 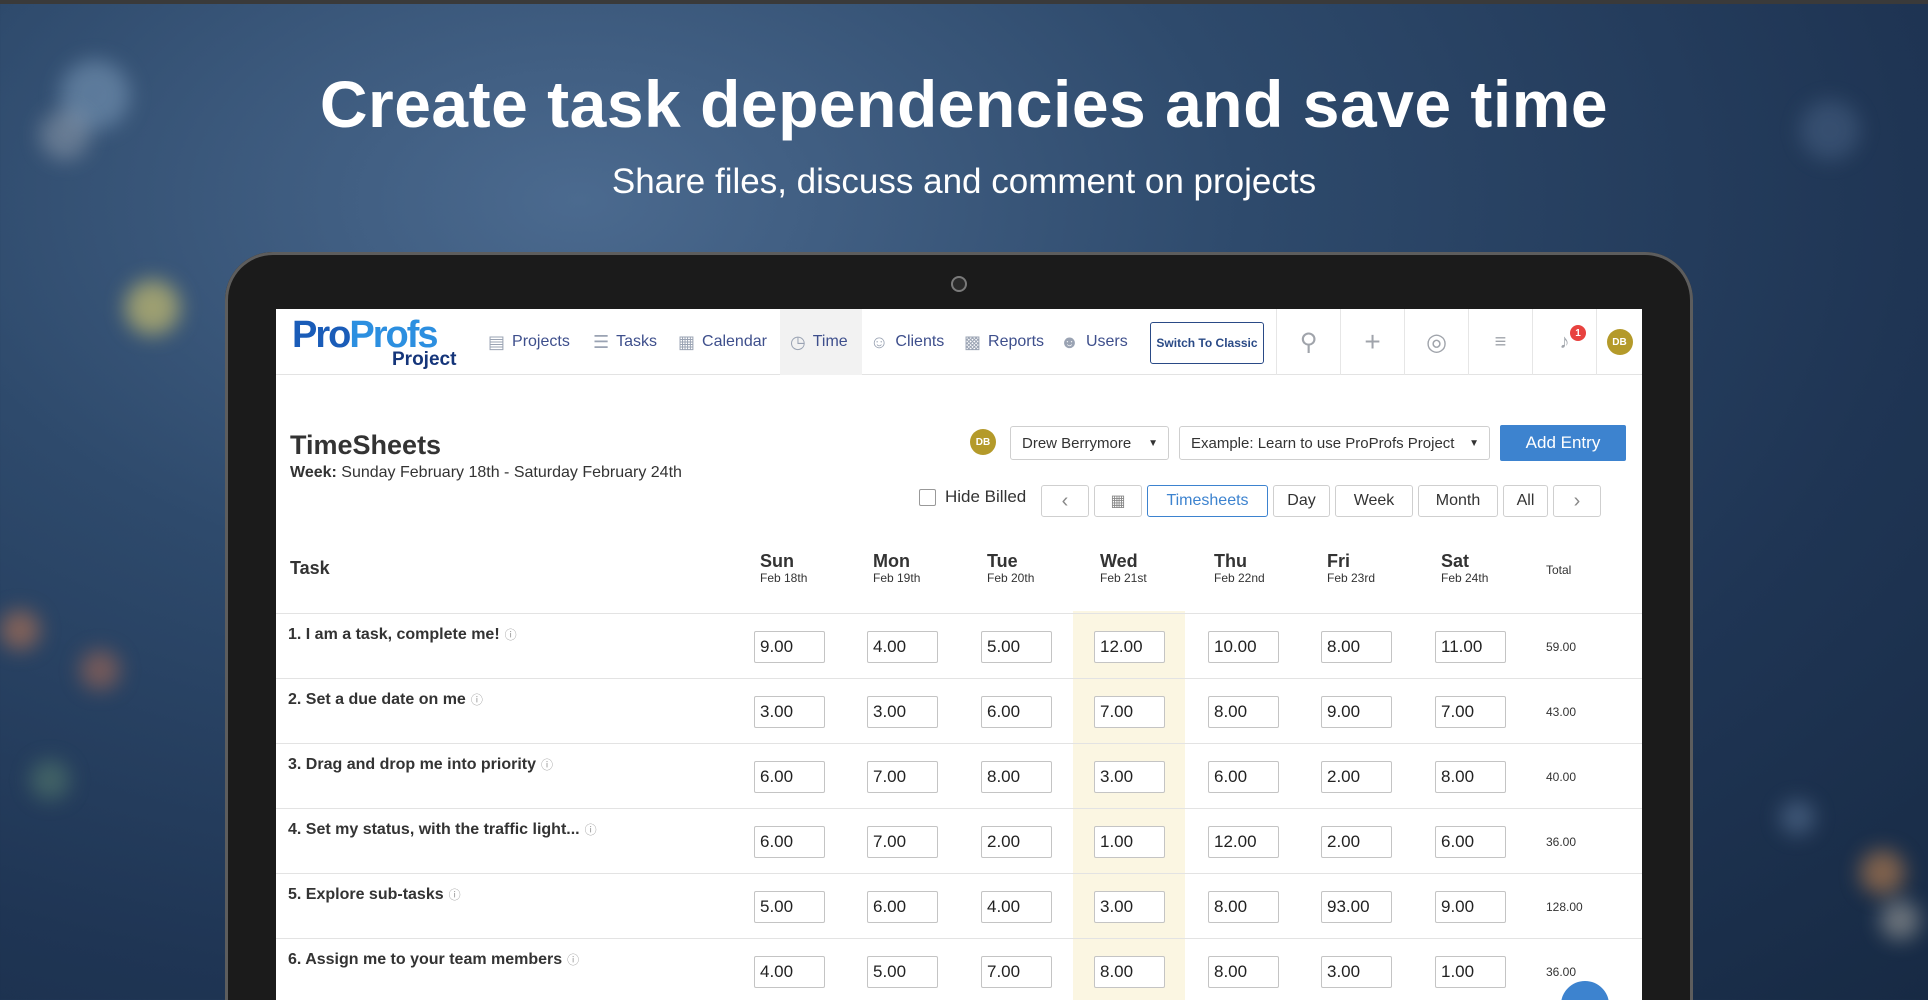 I want to click on search-button: ⚲, so click(x=1308, y=342).